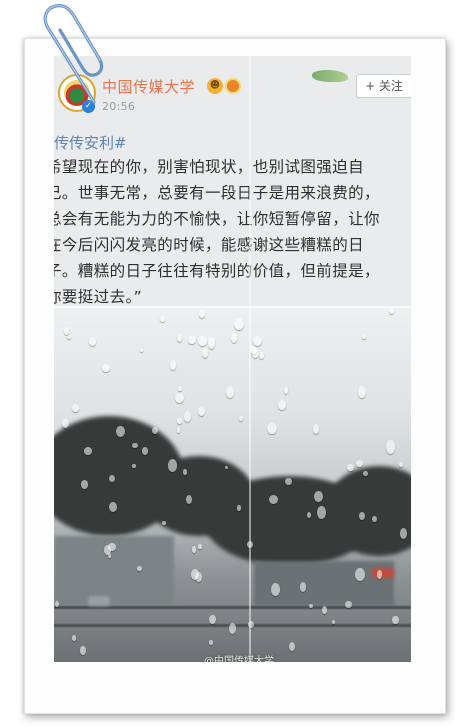  I want to click on post-body-line: 希望现在的你，别害怕现状，也别试图强迫自, so click(209, 167).